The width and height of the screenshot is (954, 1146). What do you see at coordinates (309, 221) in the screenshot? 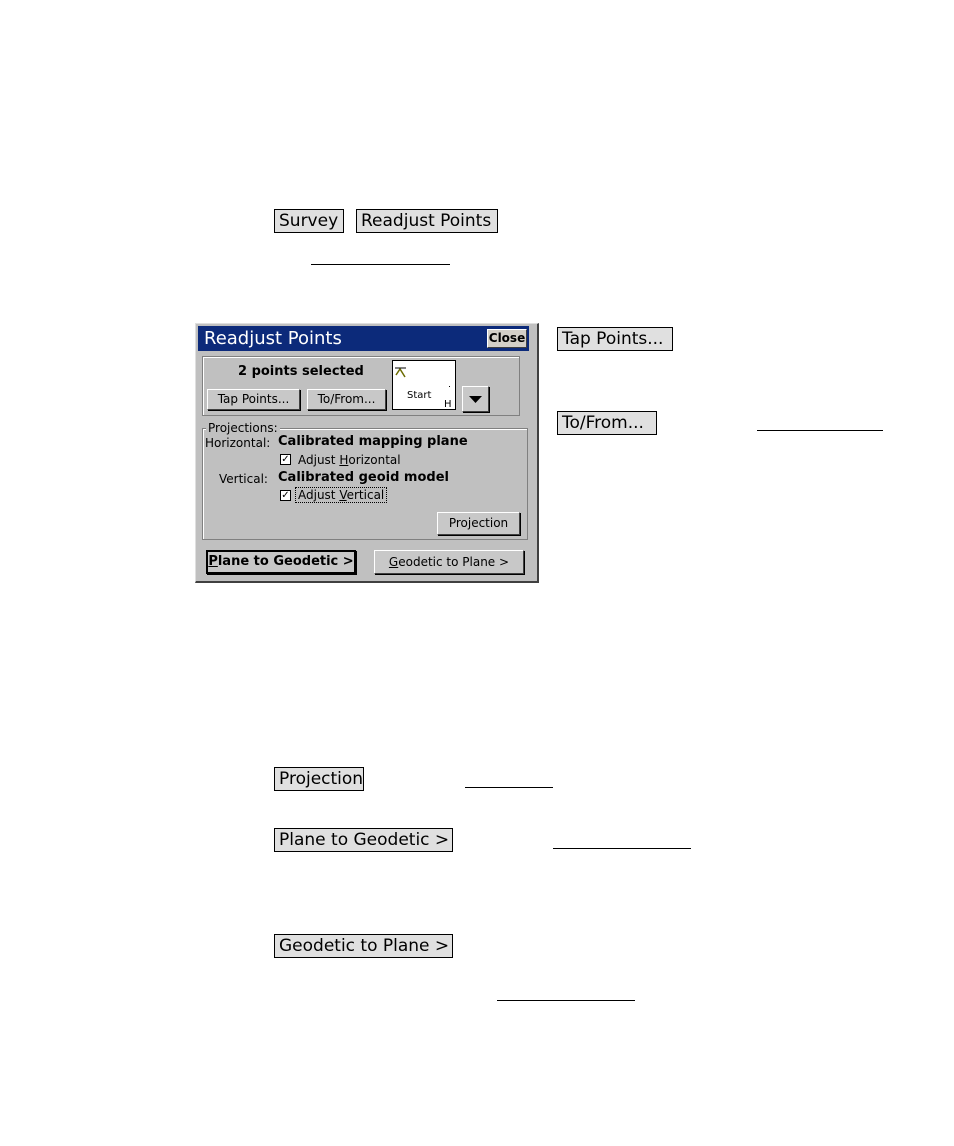
I see `survey-button: Survey` at bounding box center [309, 221].